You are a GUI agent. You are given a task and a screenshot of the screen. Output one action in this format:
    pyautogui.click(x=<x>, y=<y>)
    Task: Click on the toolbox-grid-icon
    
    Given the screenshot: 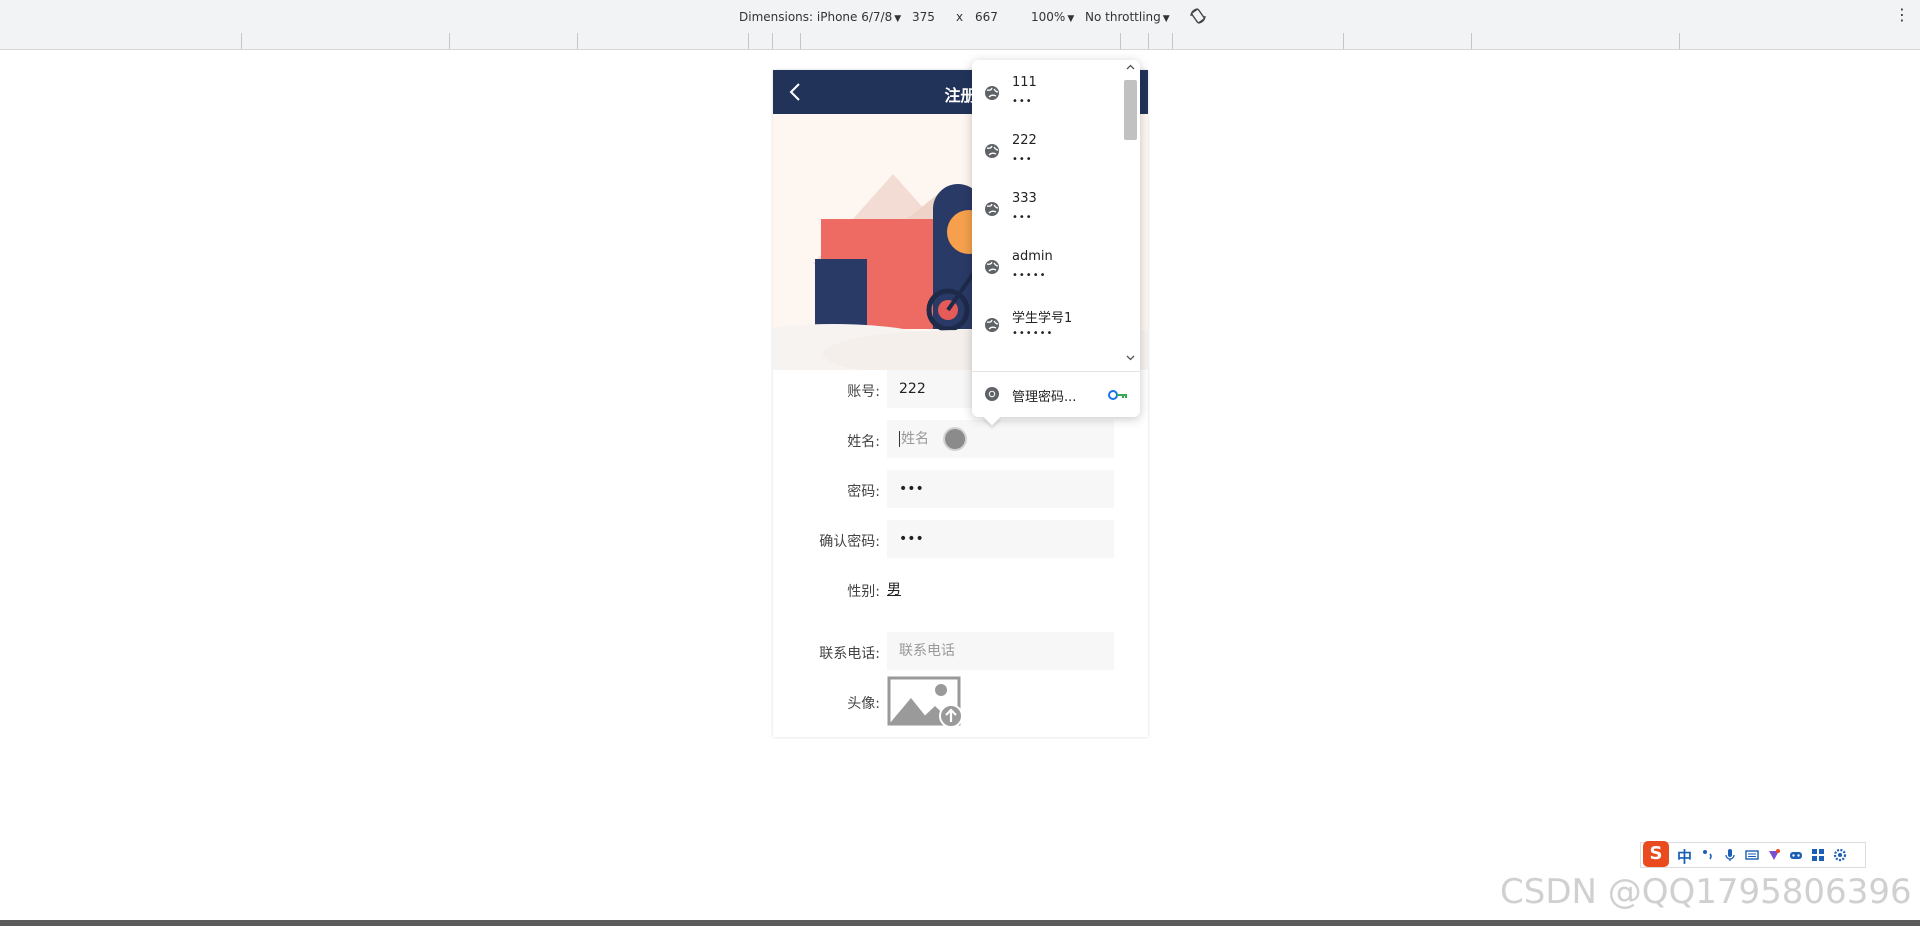 What is the action you would take?
    pyautogui.click(x=1818, y=855)
    